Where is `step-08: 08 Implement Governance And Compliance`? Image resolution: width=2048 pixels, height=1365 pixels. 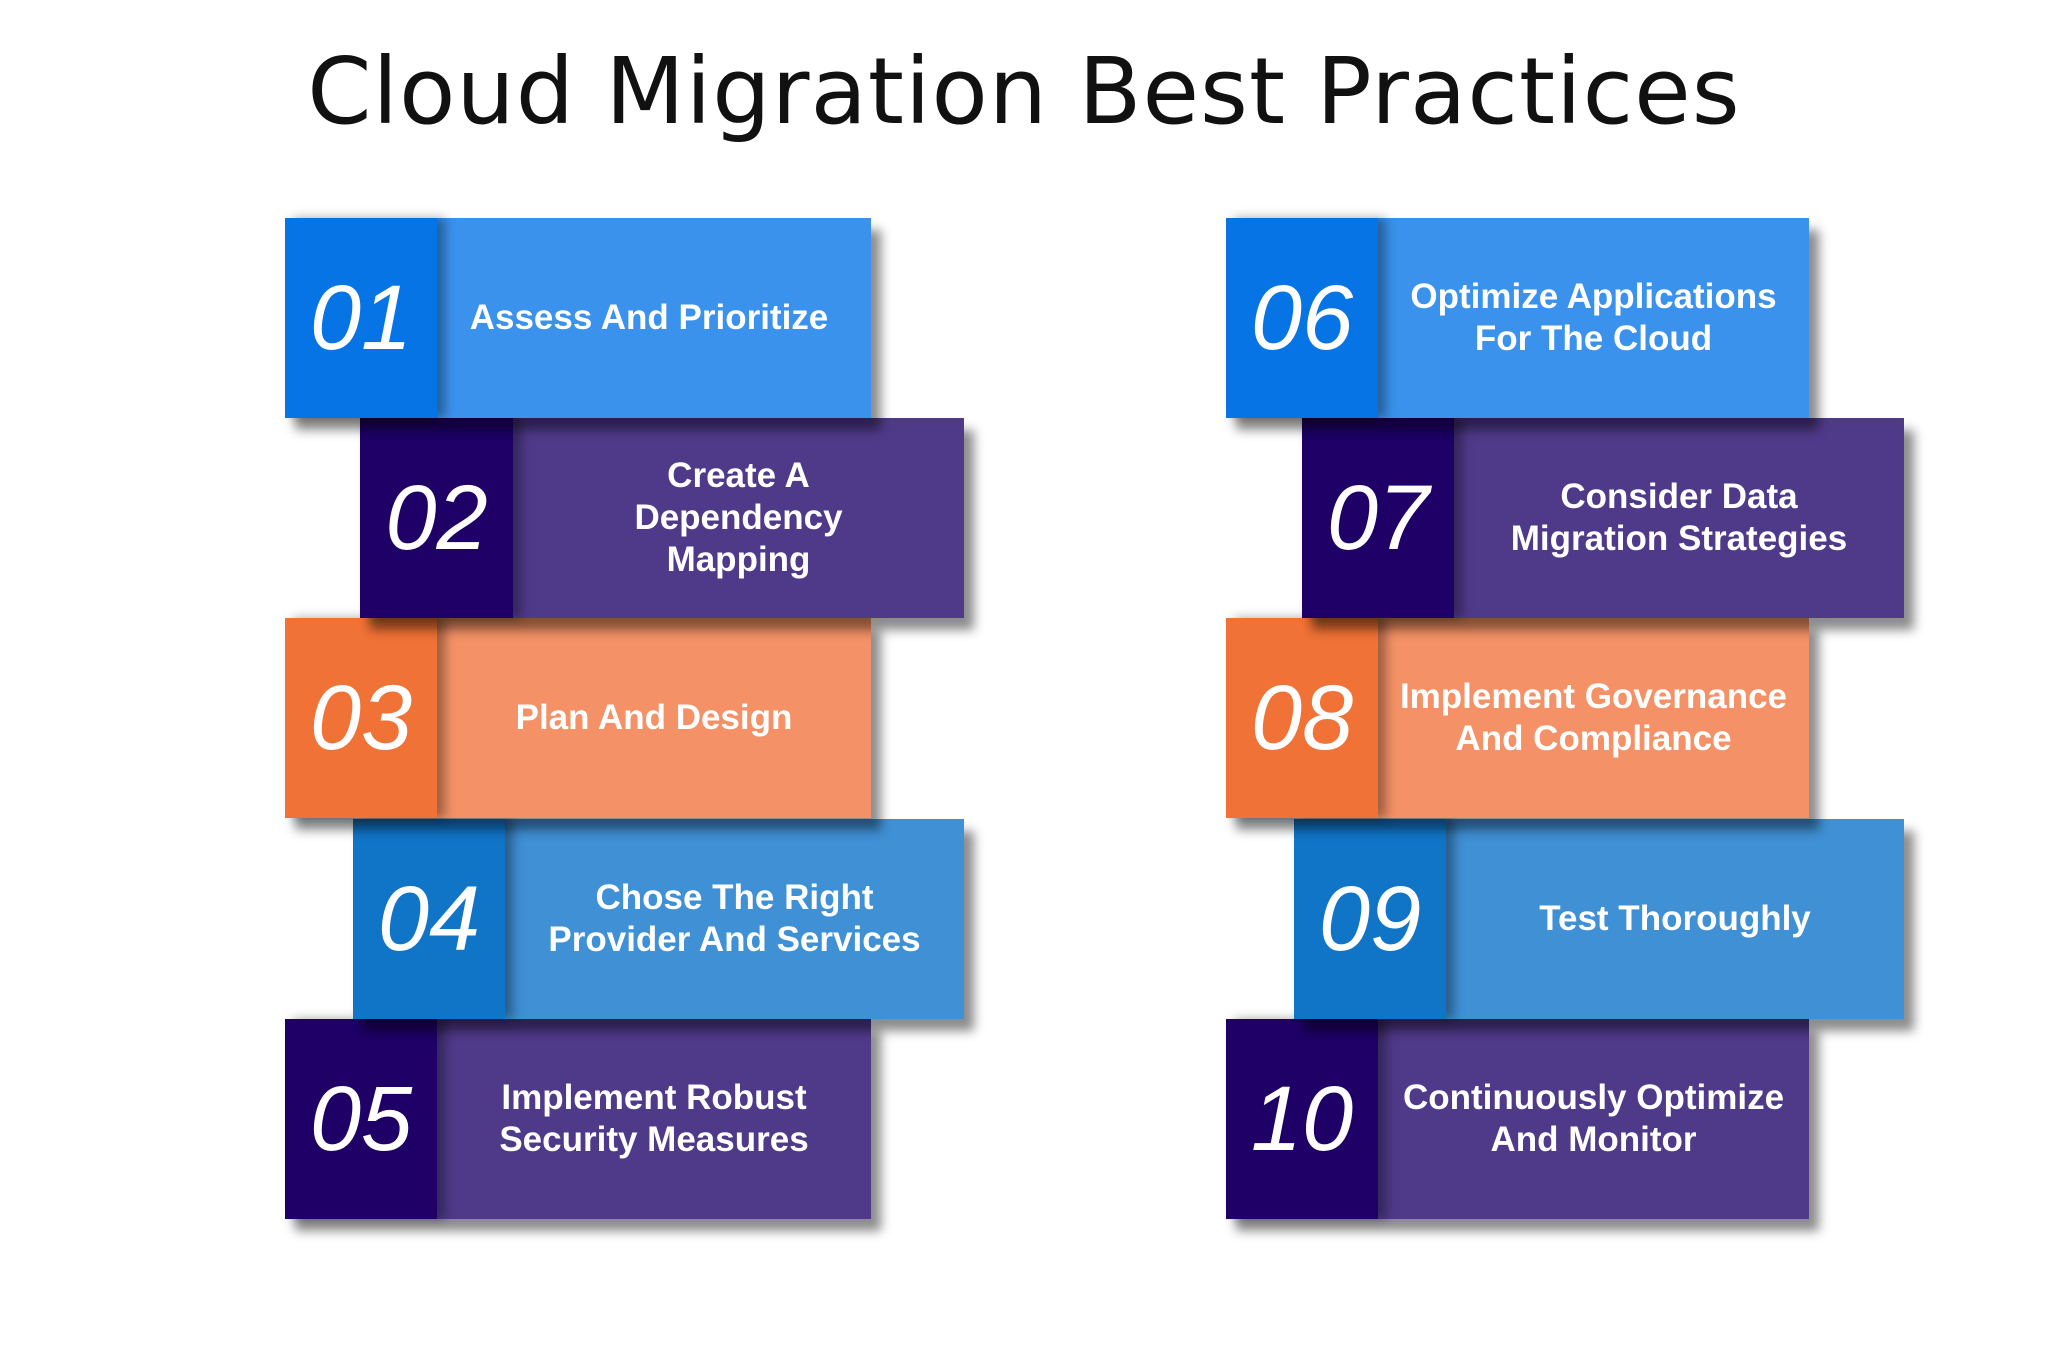 step-08: 08 Implement Governance And Compliance is located at coordinates (1517, 718).